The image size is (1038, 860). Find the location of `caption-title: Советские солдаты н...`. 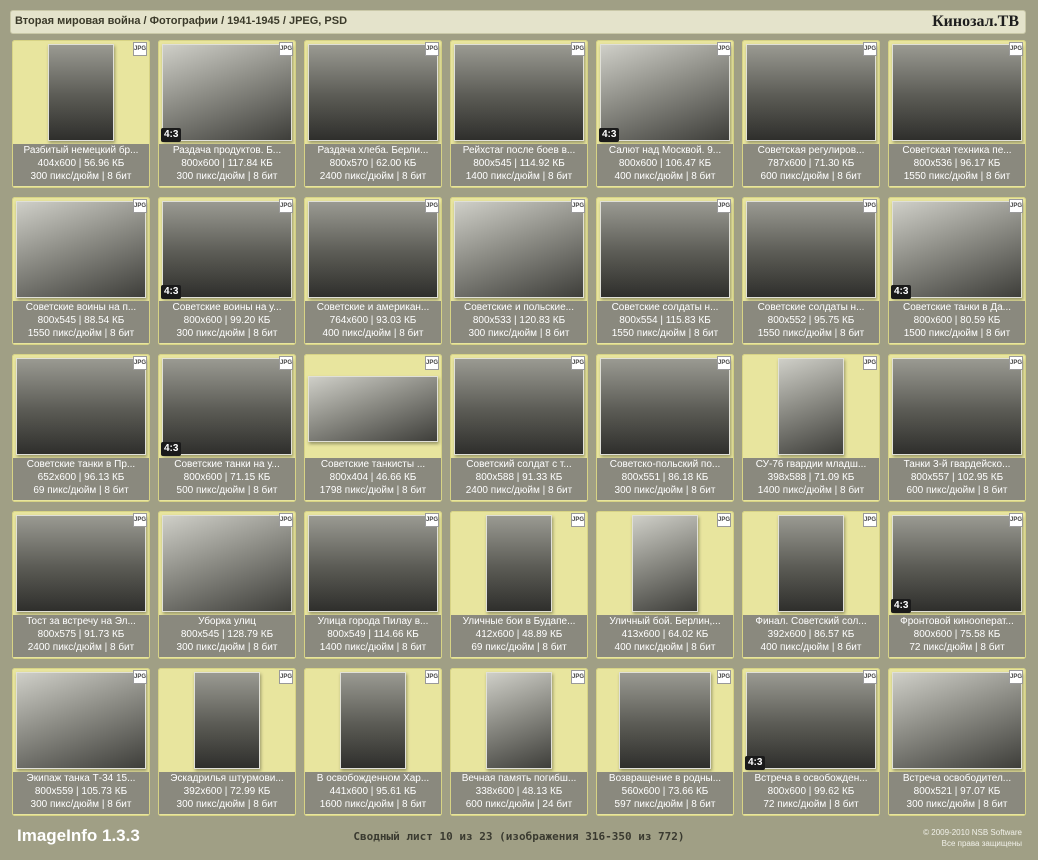

caption-title: Советские солдаты н... is located at coordinates (811, 307).